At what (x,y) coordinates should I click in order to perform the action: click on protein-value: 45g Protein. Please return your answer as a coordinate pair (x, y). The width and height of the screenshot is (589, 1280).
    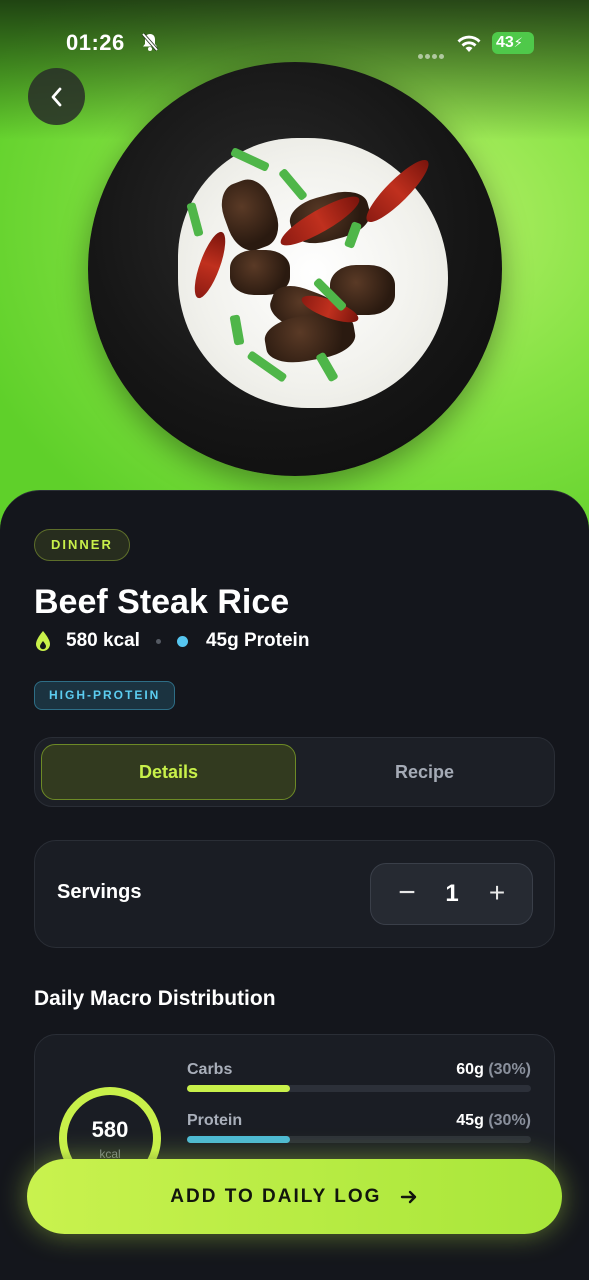
    Looking at the image, I should click on (257, 640).